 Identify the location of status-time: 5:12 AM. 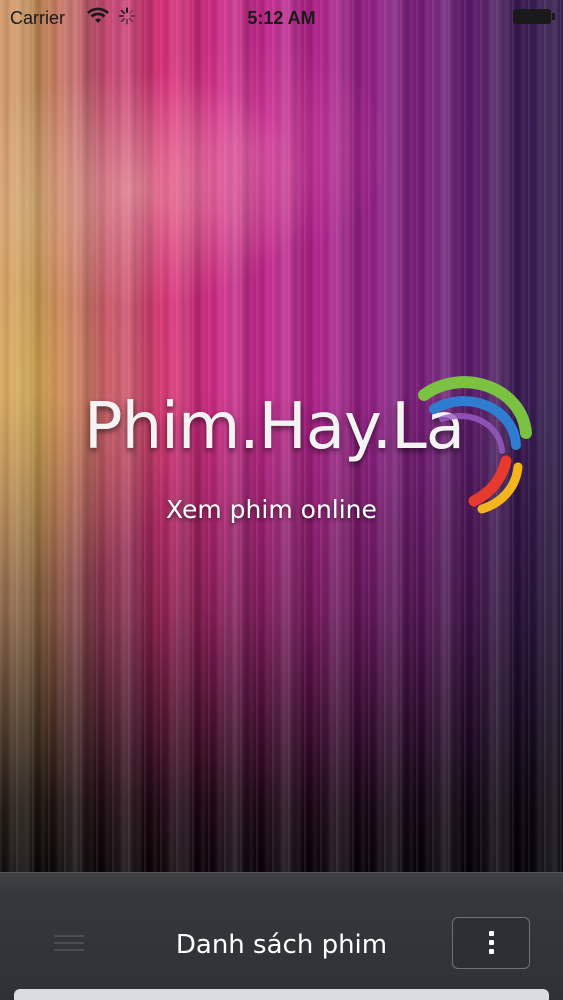
(281, 18).